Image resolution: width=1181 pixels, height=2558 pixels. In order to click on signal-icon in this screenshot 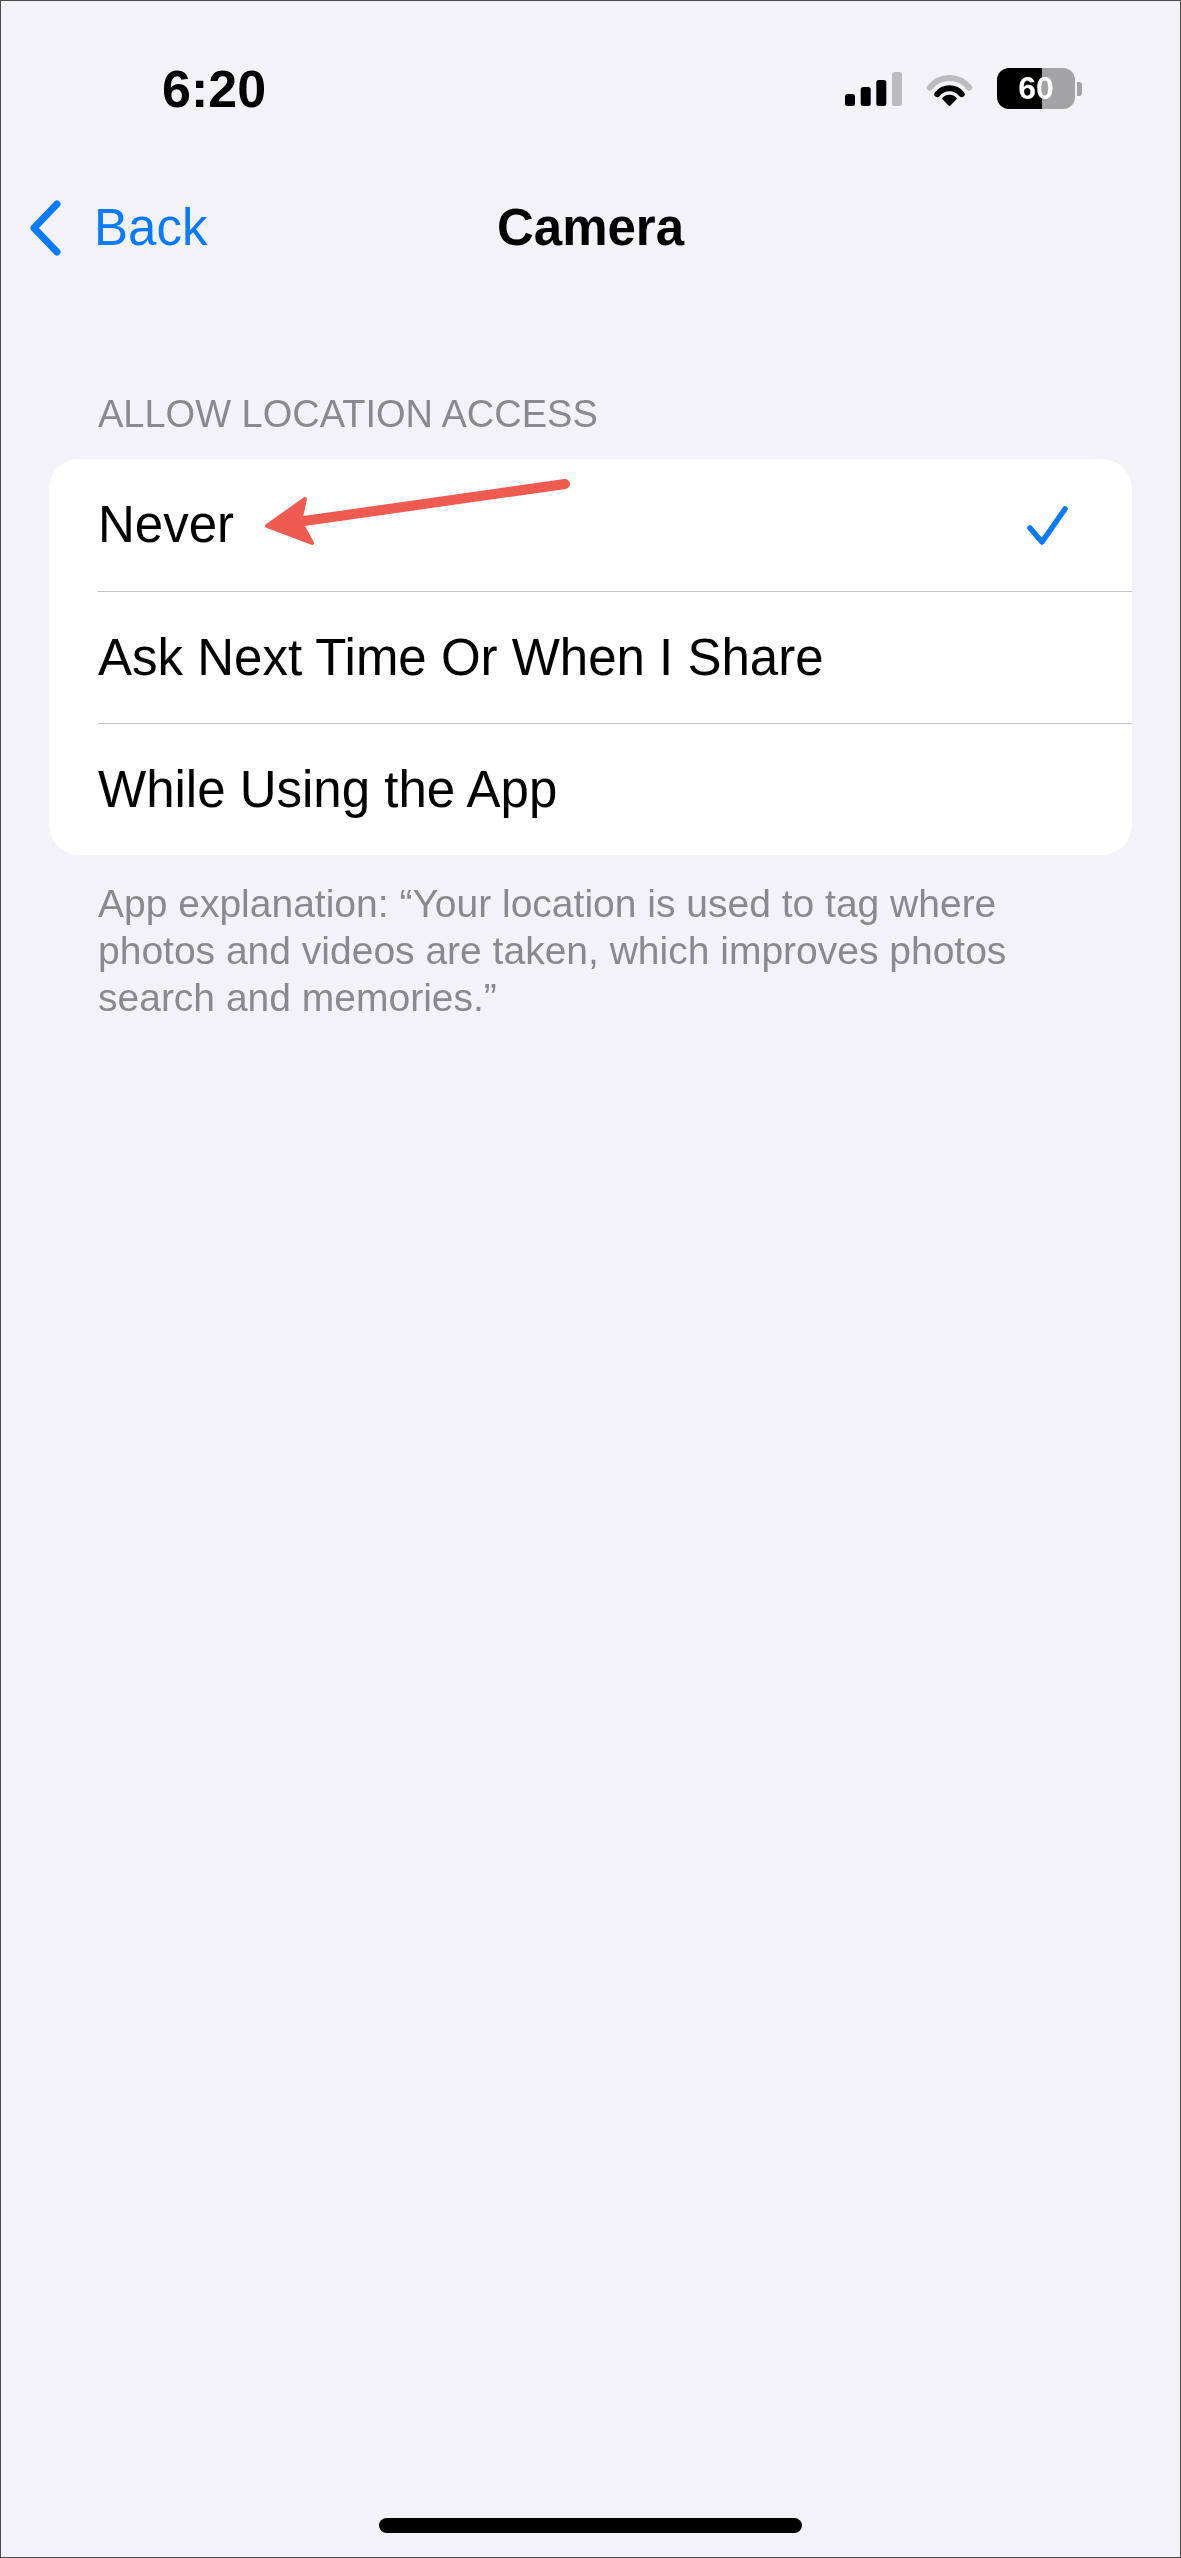, I will do `click(873, 88)`.